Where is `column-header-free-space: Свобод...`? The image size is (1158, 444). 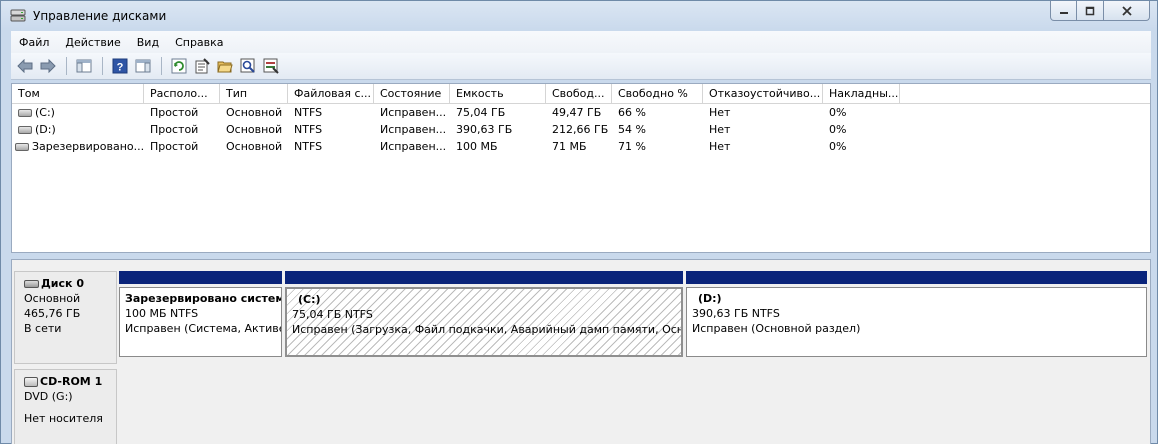 column-header-free-space: Свобод... is located at coordinates (579, 93).